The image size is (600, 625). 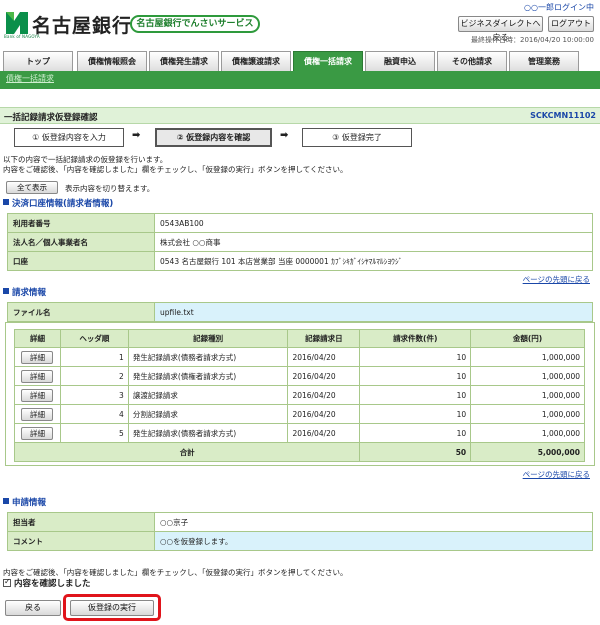 I want to click on total-count: 50, so click(x=415, y=452).